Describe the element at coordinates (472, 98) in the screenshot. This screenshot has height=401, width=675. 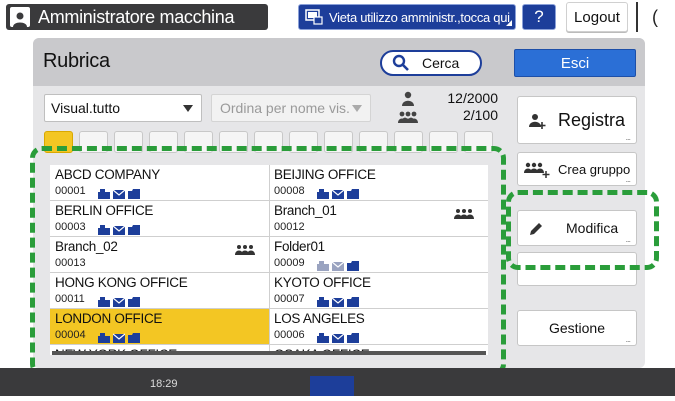
I see `user-count: 12/2000` at that location.